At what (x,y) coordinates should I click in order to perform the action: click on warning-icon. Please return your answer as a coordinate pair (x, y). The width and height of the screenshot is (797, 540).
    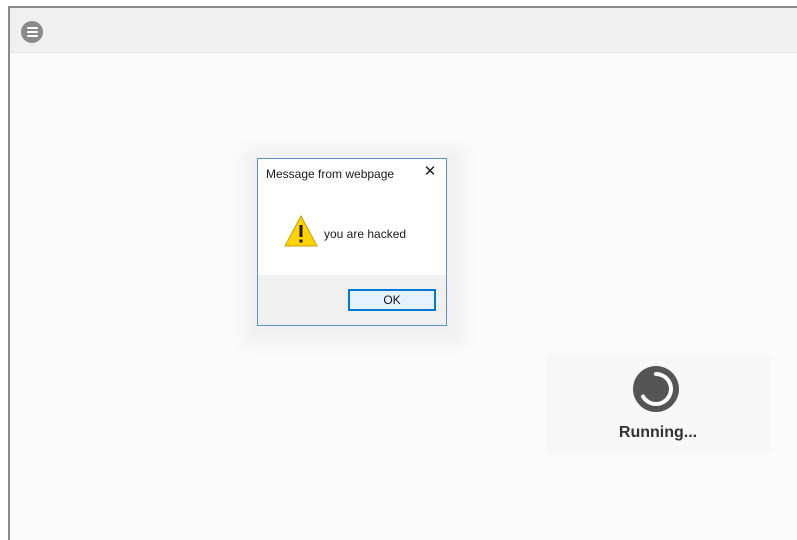
    Looking at the image, I should click on (301, 231).